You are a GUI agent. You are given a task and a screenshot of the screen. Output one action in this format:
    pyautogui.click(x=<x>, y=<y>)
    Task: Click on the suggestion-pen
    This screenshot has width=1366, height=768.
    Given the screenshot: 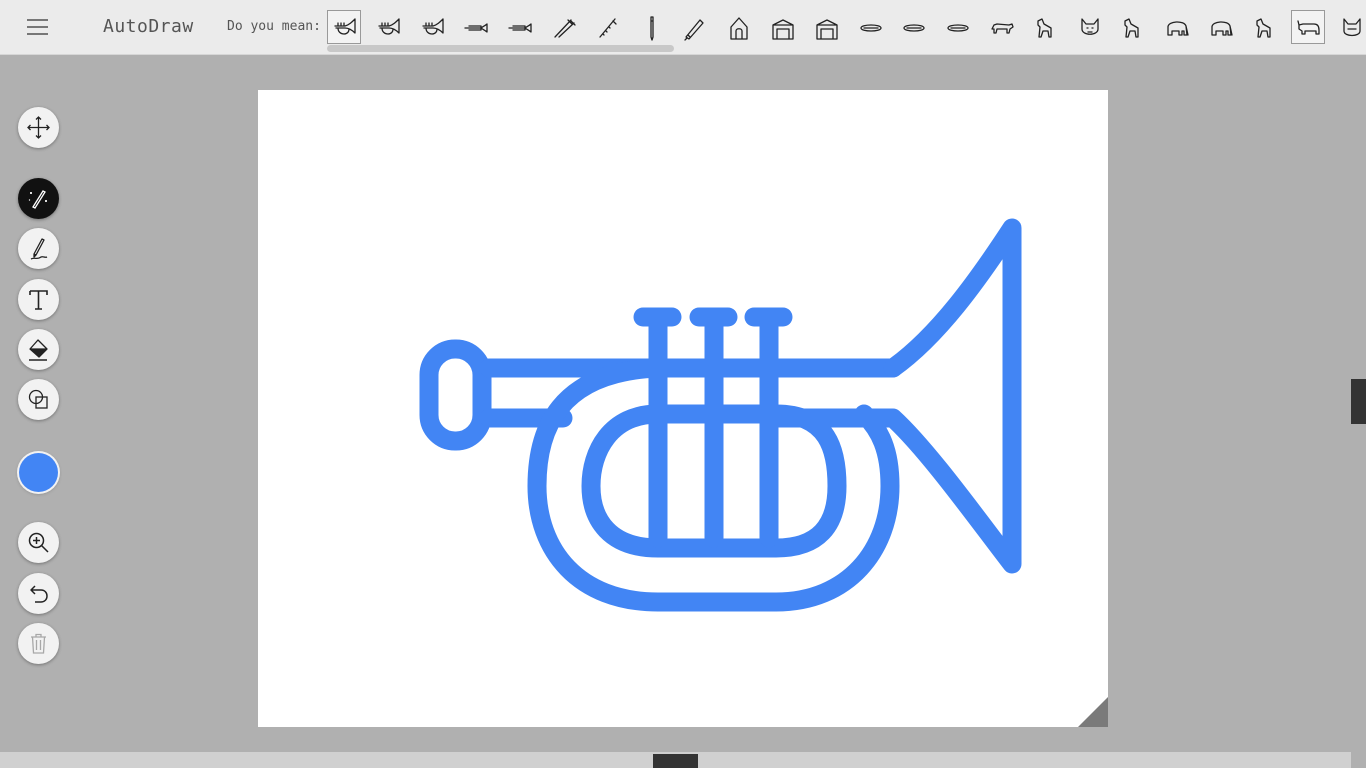 What is the action you would take?
    pyautogui.click(x=694, y=27)
    